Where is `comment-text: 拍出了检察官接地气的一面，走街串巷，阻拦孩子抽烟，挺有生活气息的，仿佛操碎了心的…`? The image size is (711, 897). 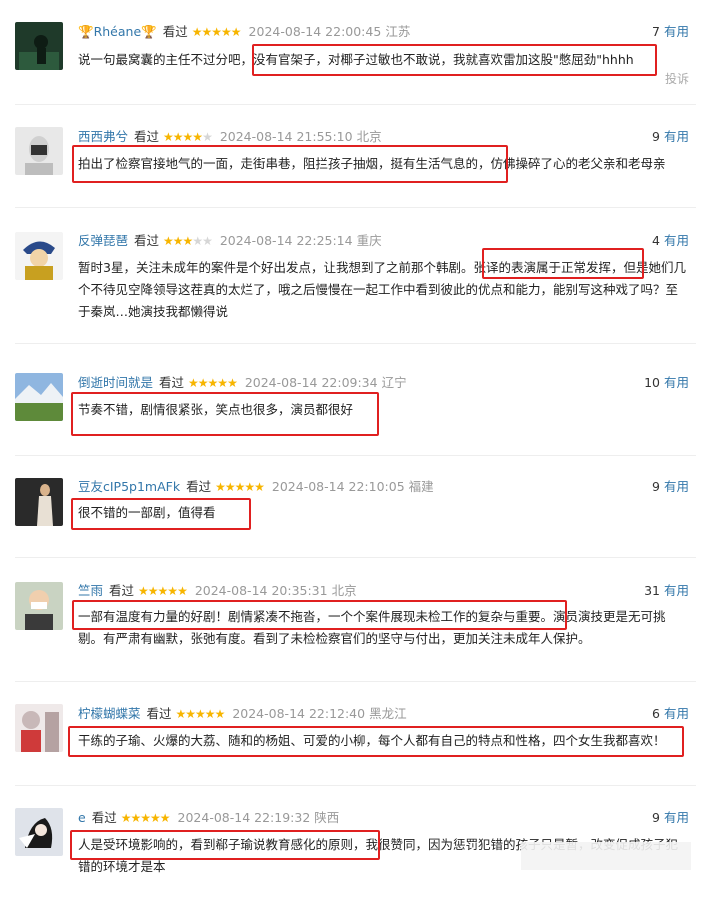 comment-text: 拍出了检察官接地气的一面，走街串巷，阻拦孩子抽烟，挺有生活气息的，仿佛操碎了心的… is located at coordinates (372, 163).